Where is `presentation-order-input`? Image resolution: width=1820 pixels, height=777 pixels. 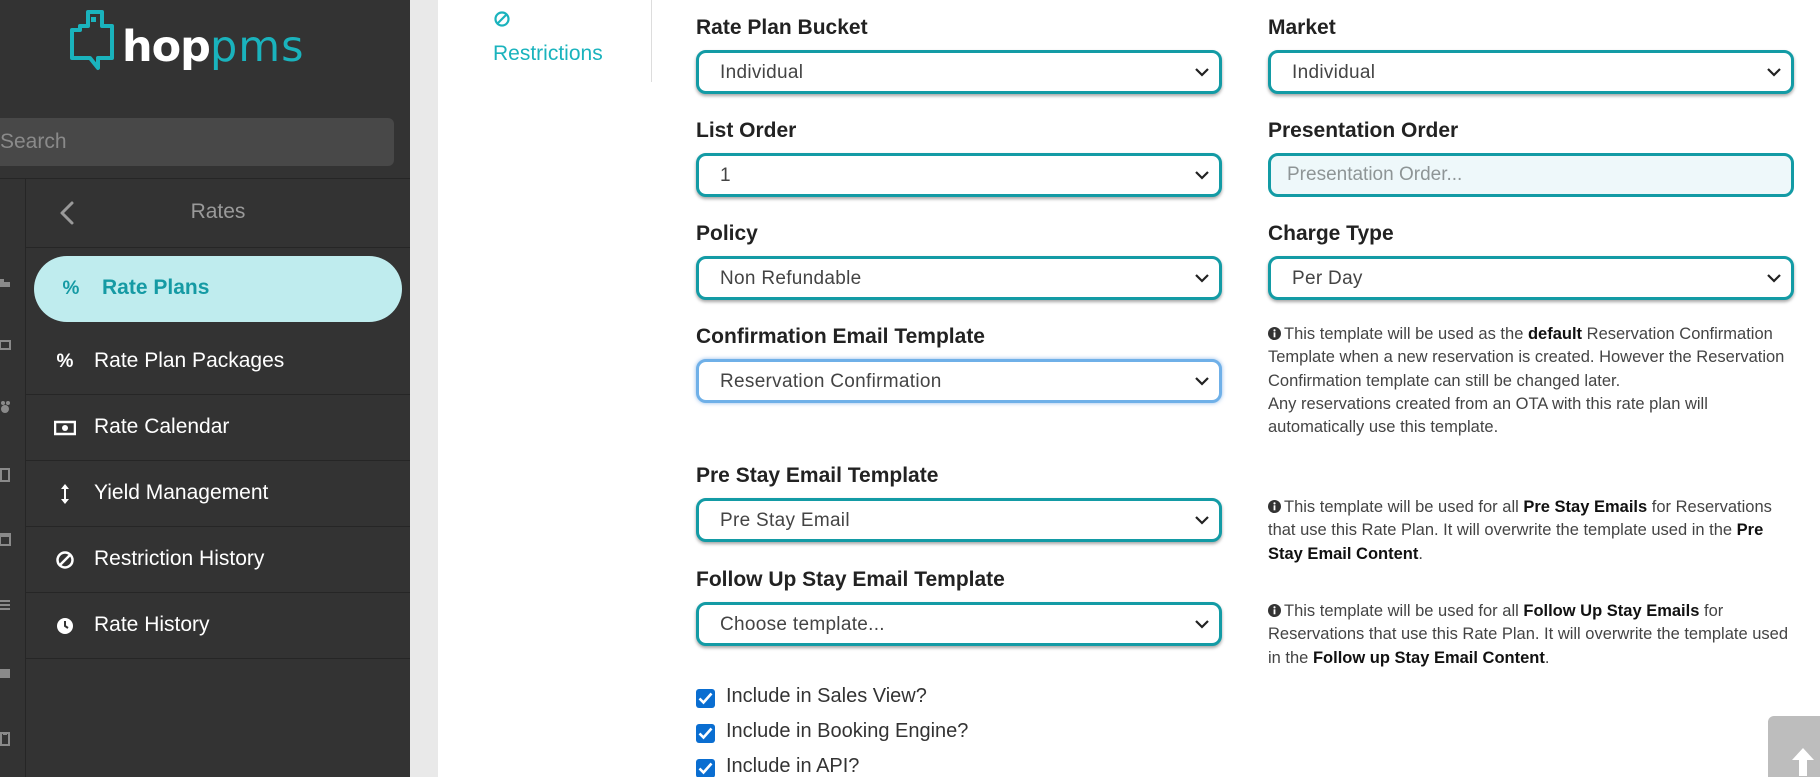
presentation-order-input is located at coordinates (1531, 175).